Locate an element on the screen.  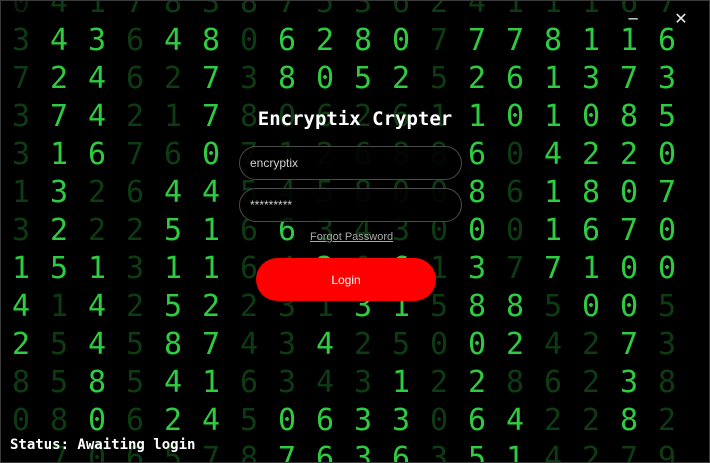
minimize-button: ─ is located at coordinates (633, 19).